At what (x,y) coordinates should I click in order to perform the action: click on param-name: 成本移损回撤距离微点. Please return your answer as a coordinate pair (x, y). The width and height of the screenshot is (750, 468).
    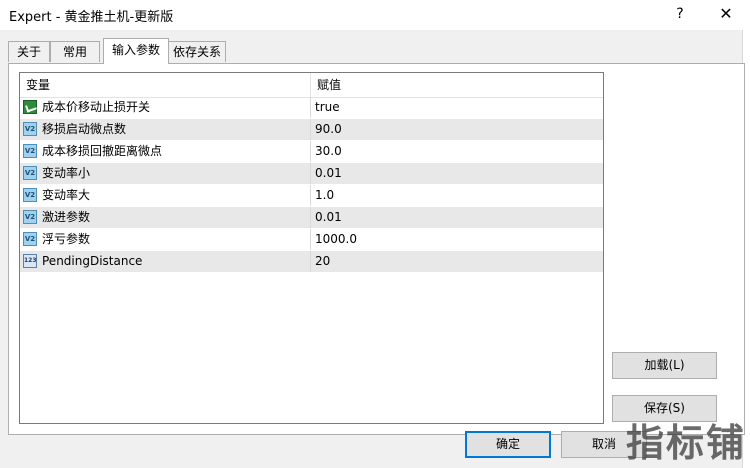
    Looking at the image, I should click on (165, 151).